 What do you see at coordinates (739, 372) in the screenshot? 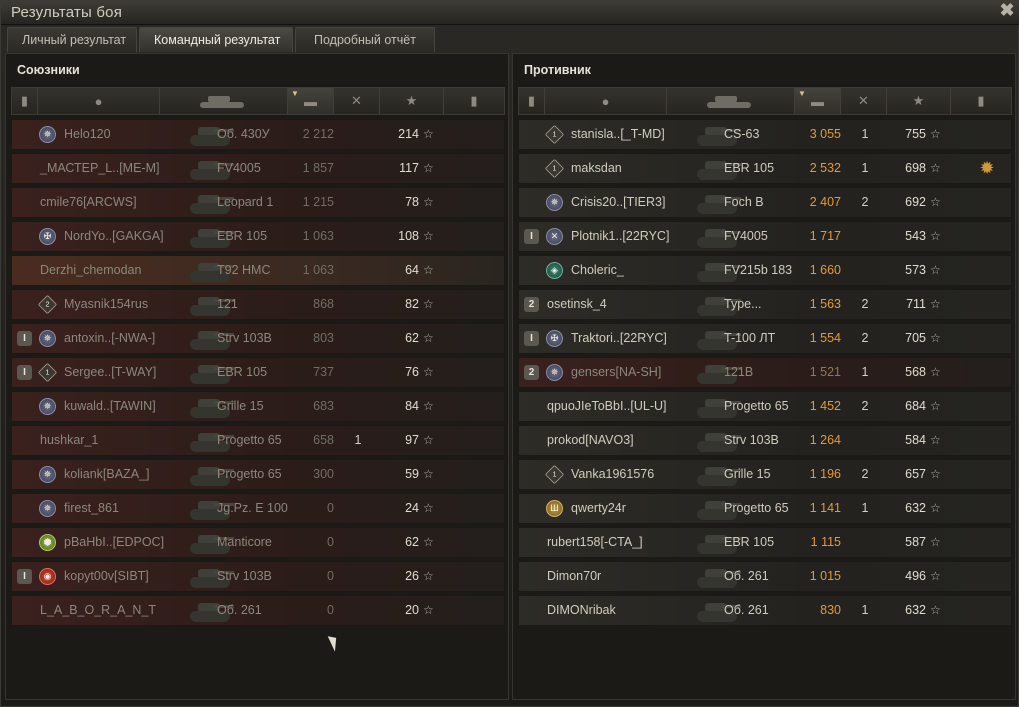
I see `vehicle-name: 121B` at bounding box center [739, 372].